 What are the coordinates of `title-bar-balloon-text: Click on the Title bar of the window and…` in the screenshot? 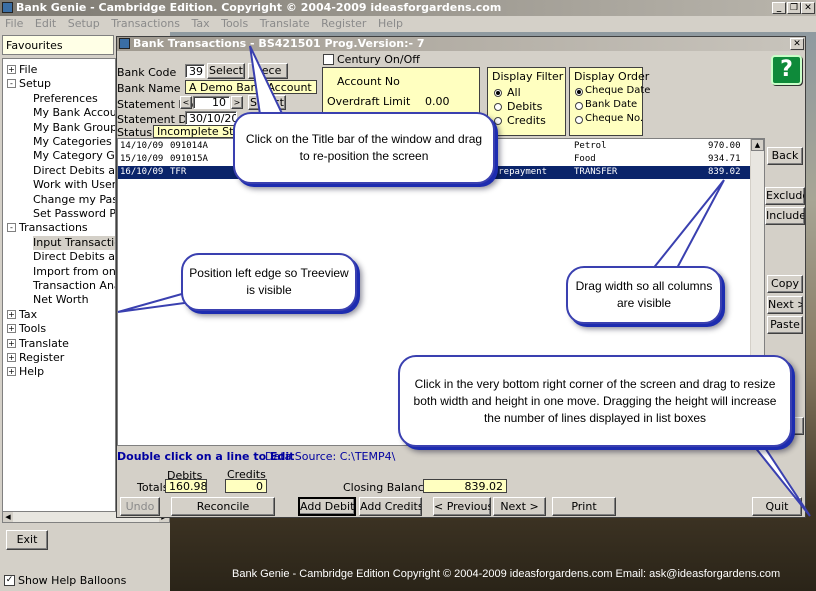 It's located at (364, 147).